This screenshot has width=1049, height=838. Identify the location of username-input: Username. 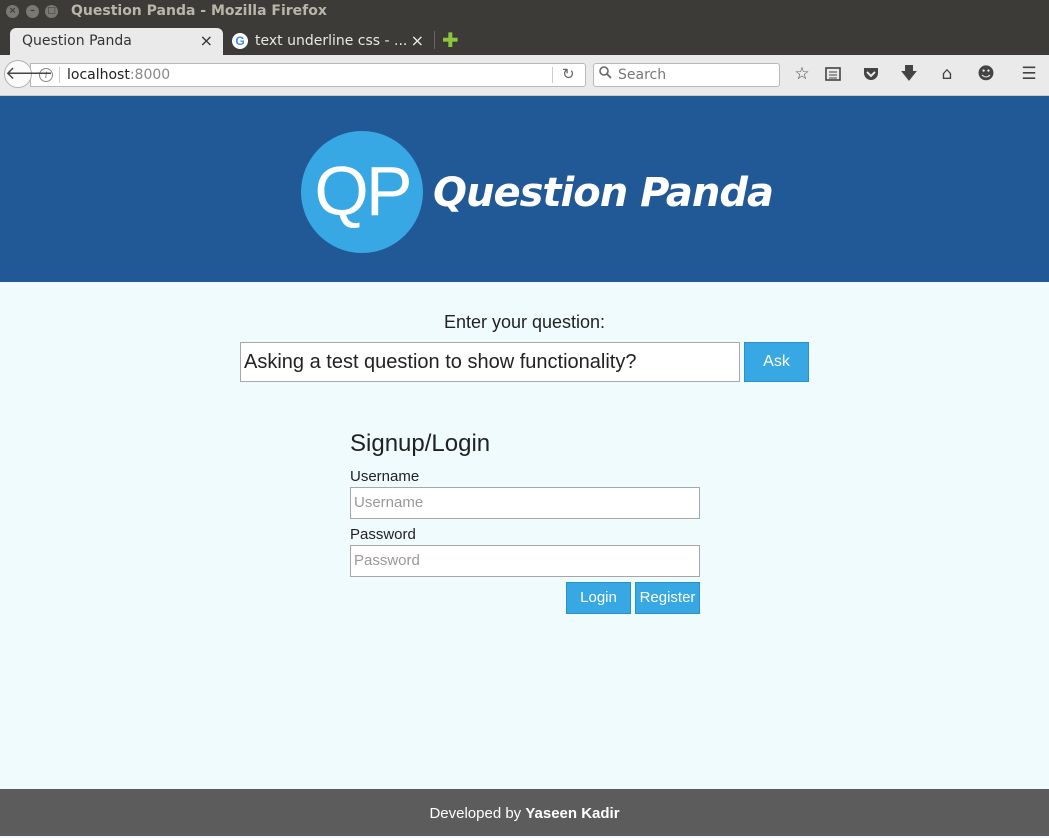
(525, 503).